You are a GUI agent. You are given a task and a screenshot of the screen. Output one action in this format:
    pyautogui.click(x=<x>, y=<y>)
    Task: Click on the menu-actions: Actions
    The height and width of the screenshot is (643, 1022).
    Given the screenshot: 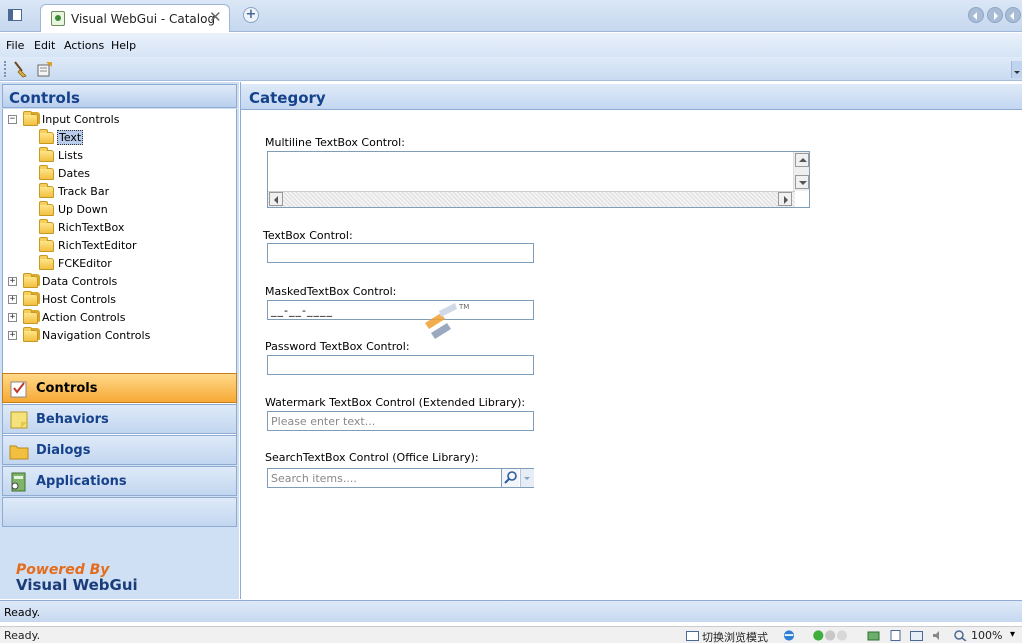 What is the action you would take?
    pyautogui.click(x=84, y=45)
    